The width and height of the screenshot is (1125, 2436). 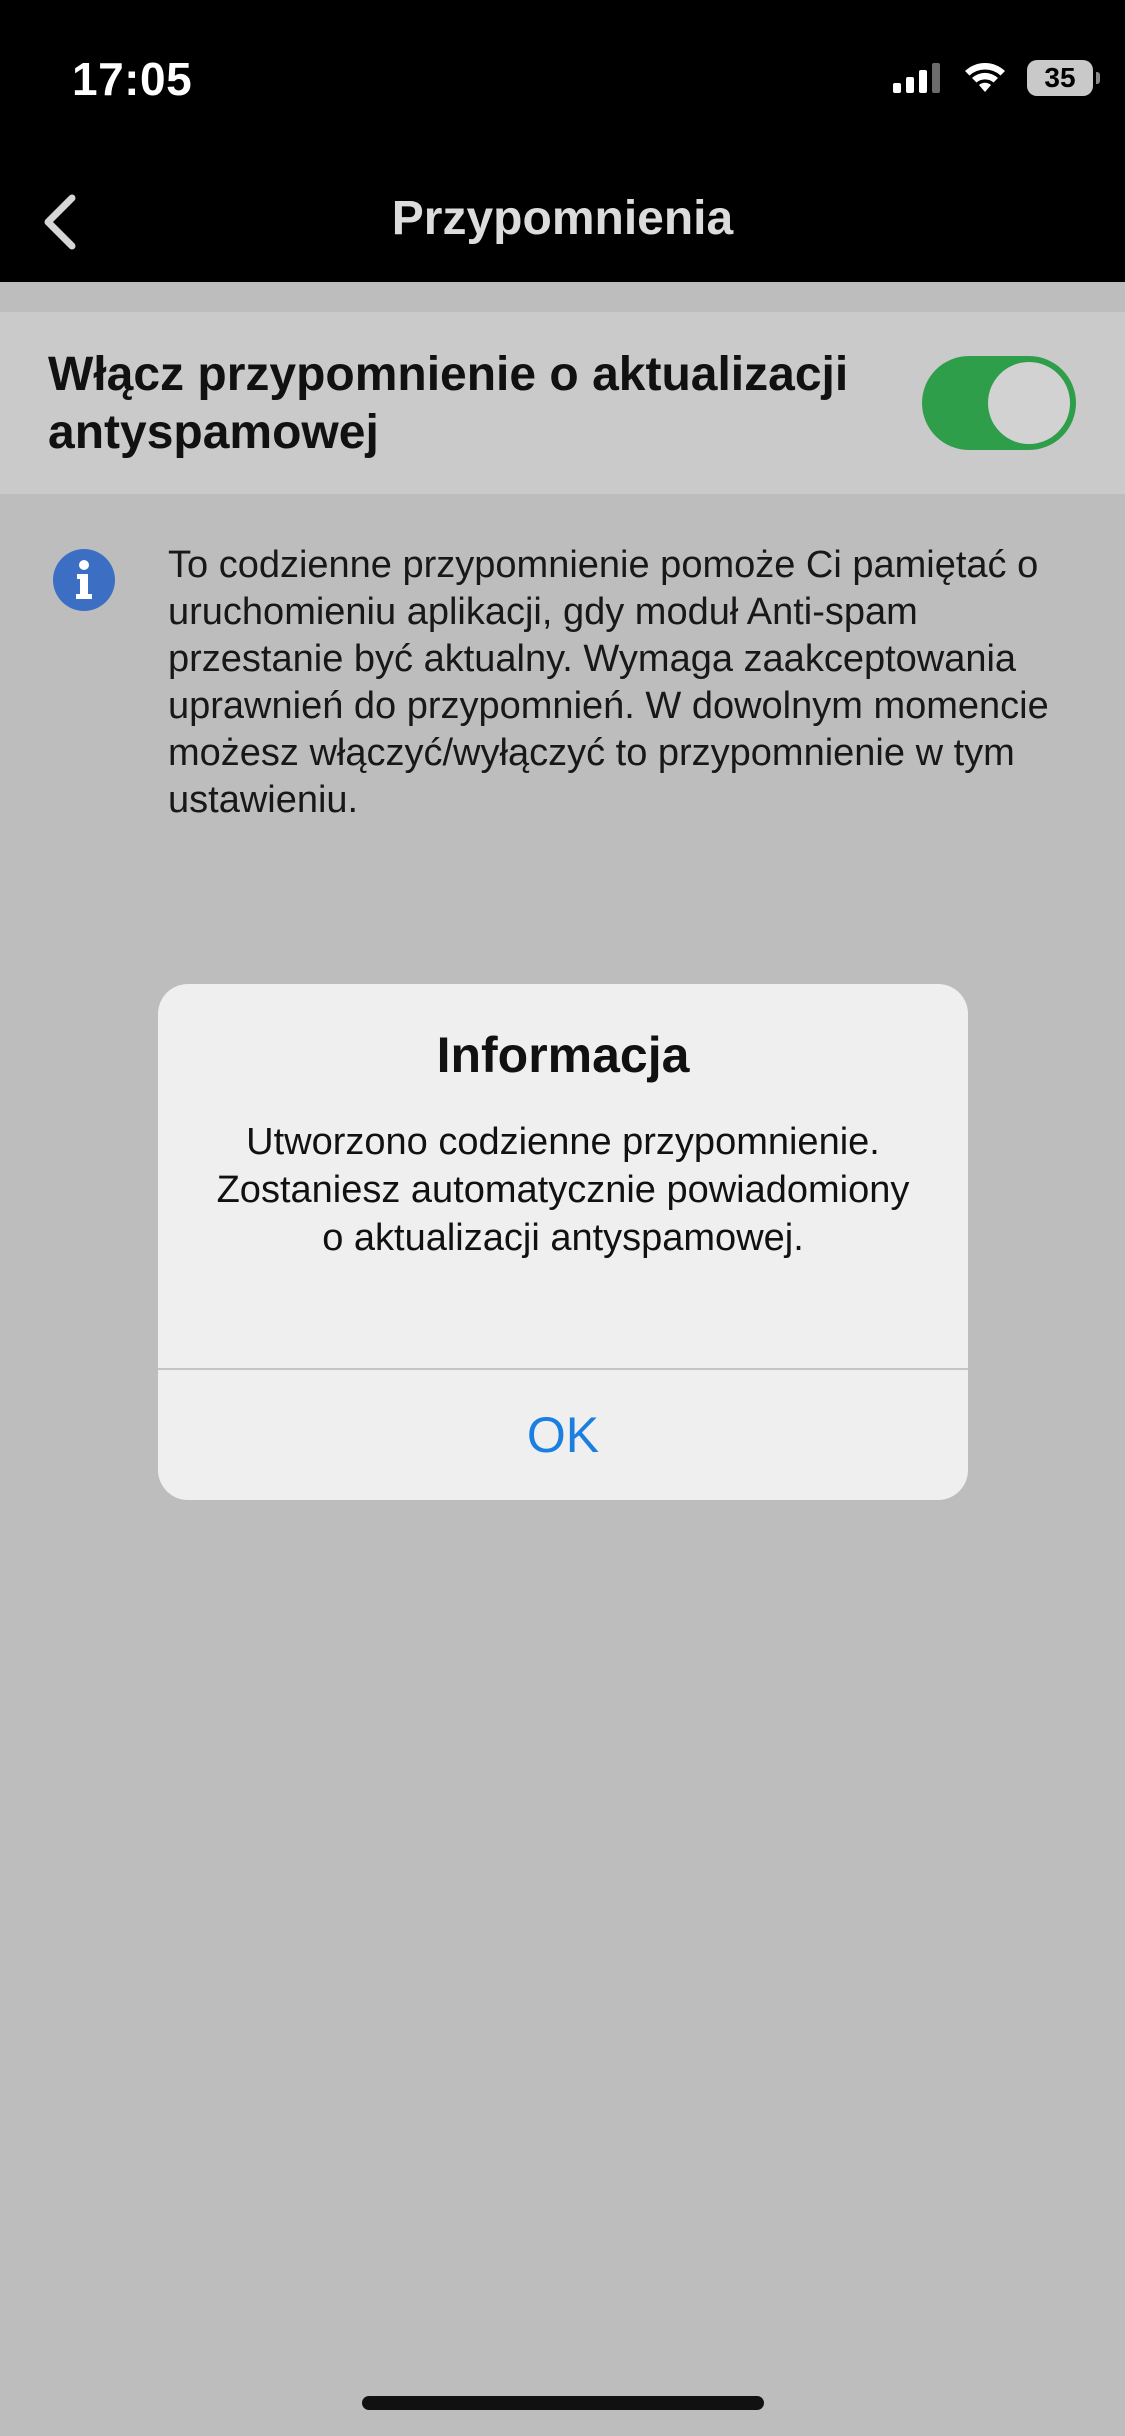 What do you see at coordinates (563, 2403) in the screenshot?
I see `home-indicator` at bounding box center [563, 2403].